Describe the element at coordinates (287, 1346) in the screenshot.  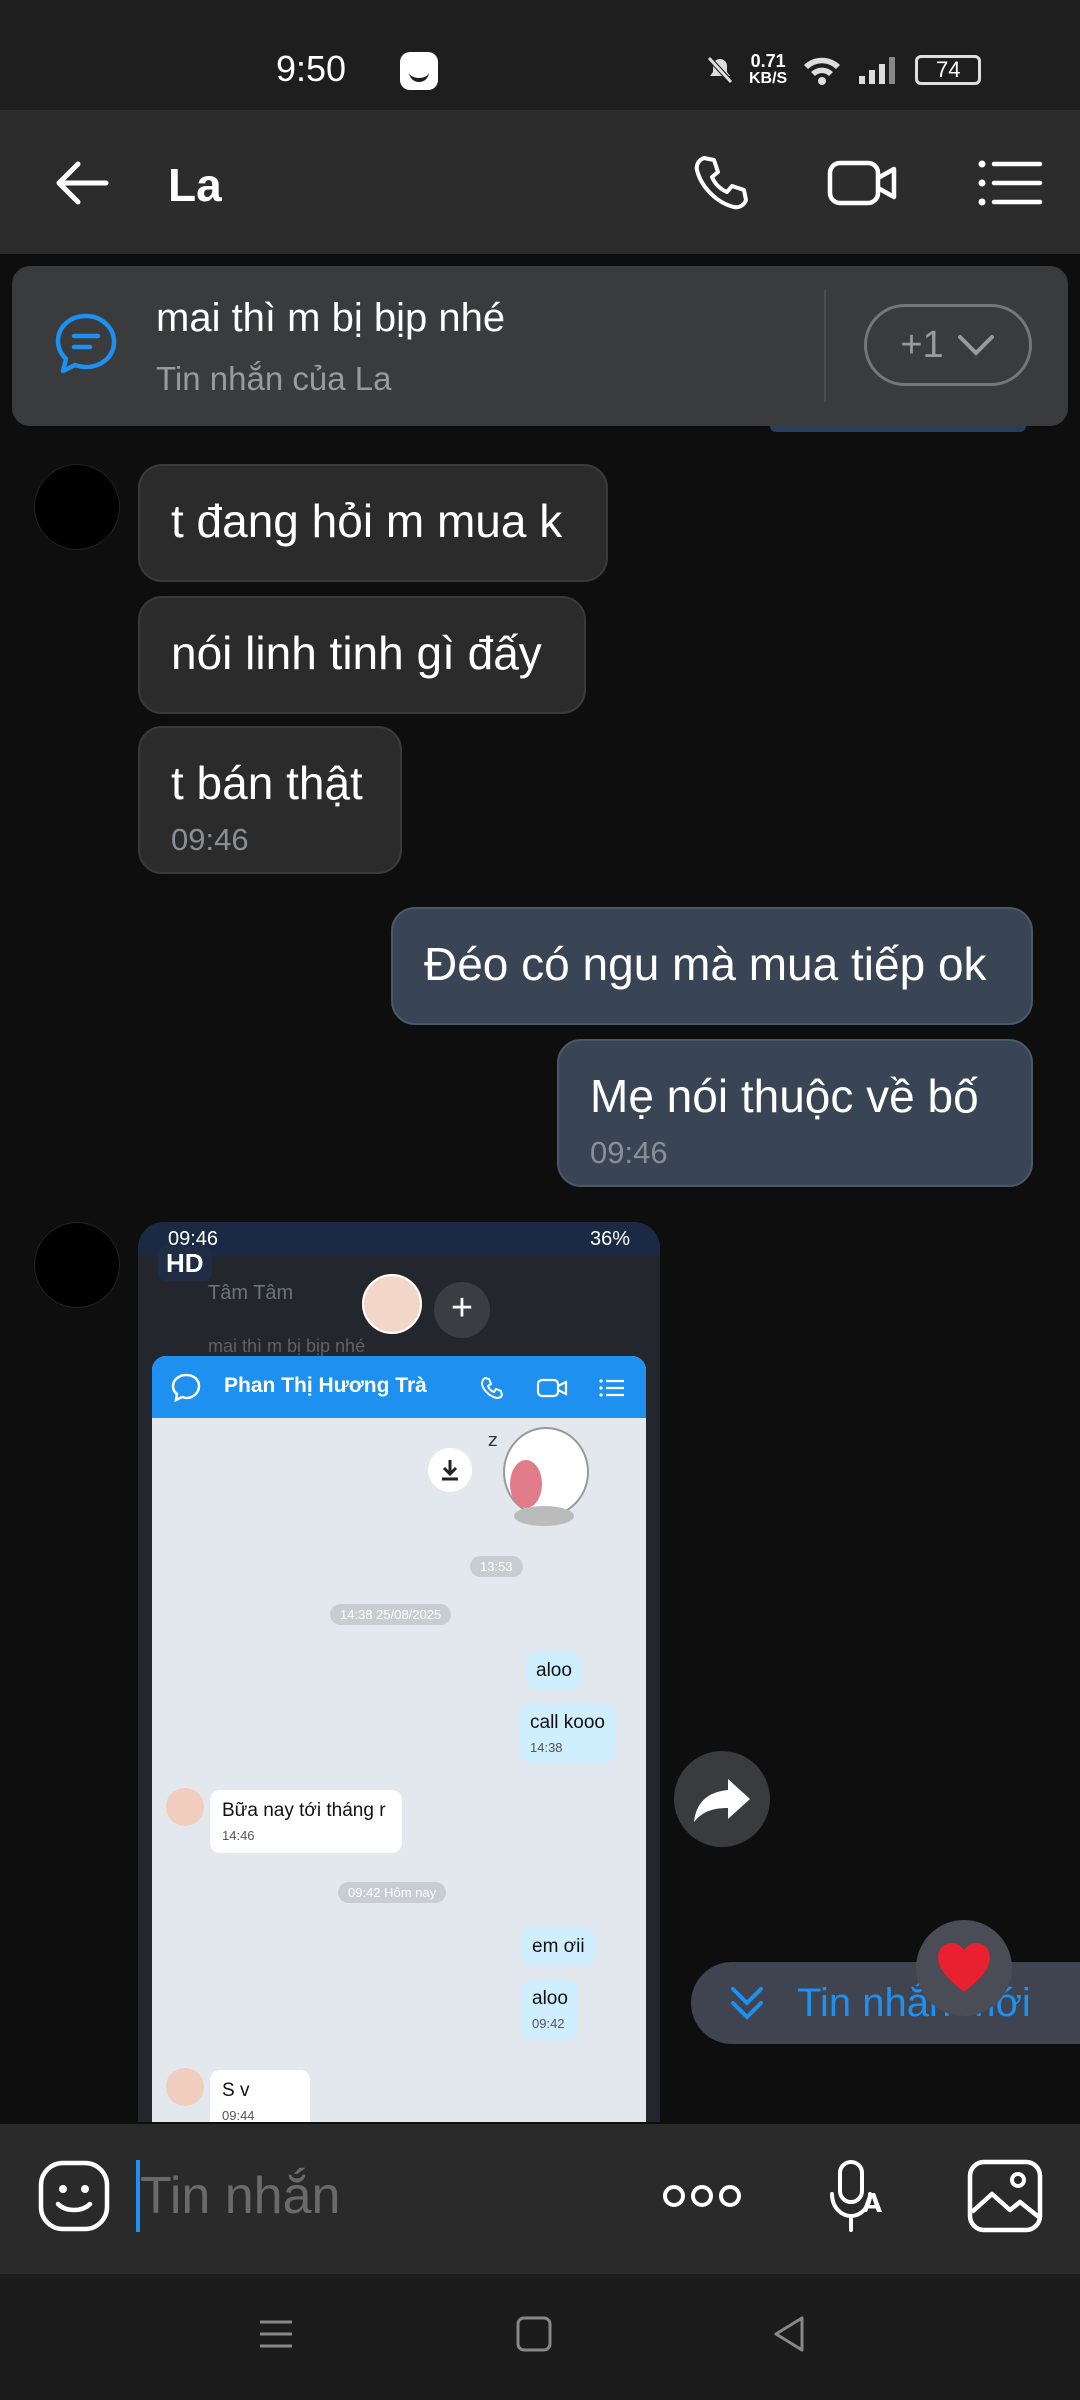
I see `screenshot-peek-pinned: mai thì m bị bịp nhé` at that location.